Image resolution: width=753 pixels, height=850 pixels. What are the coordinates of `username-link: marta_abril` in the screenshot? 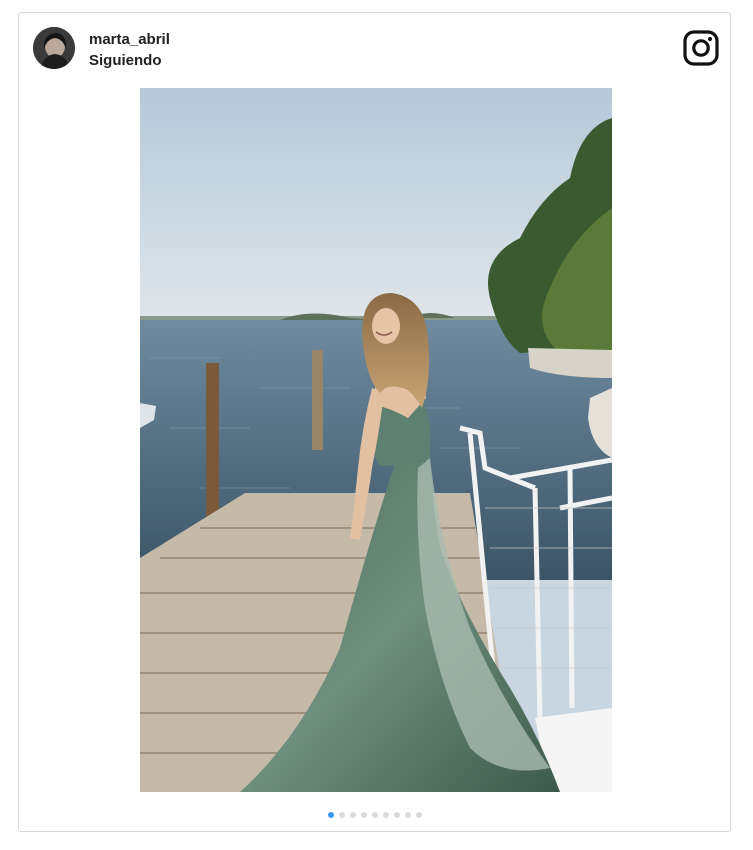 It's located at (129, 39).